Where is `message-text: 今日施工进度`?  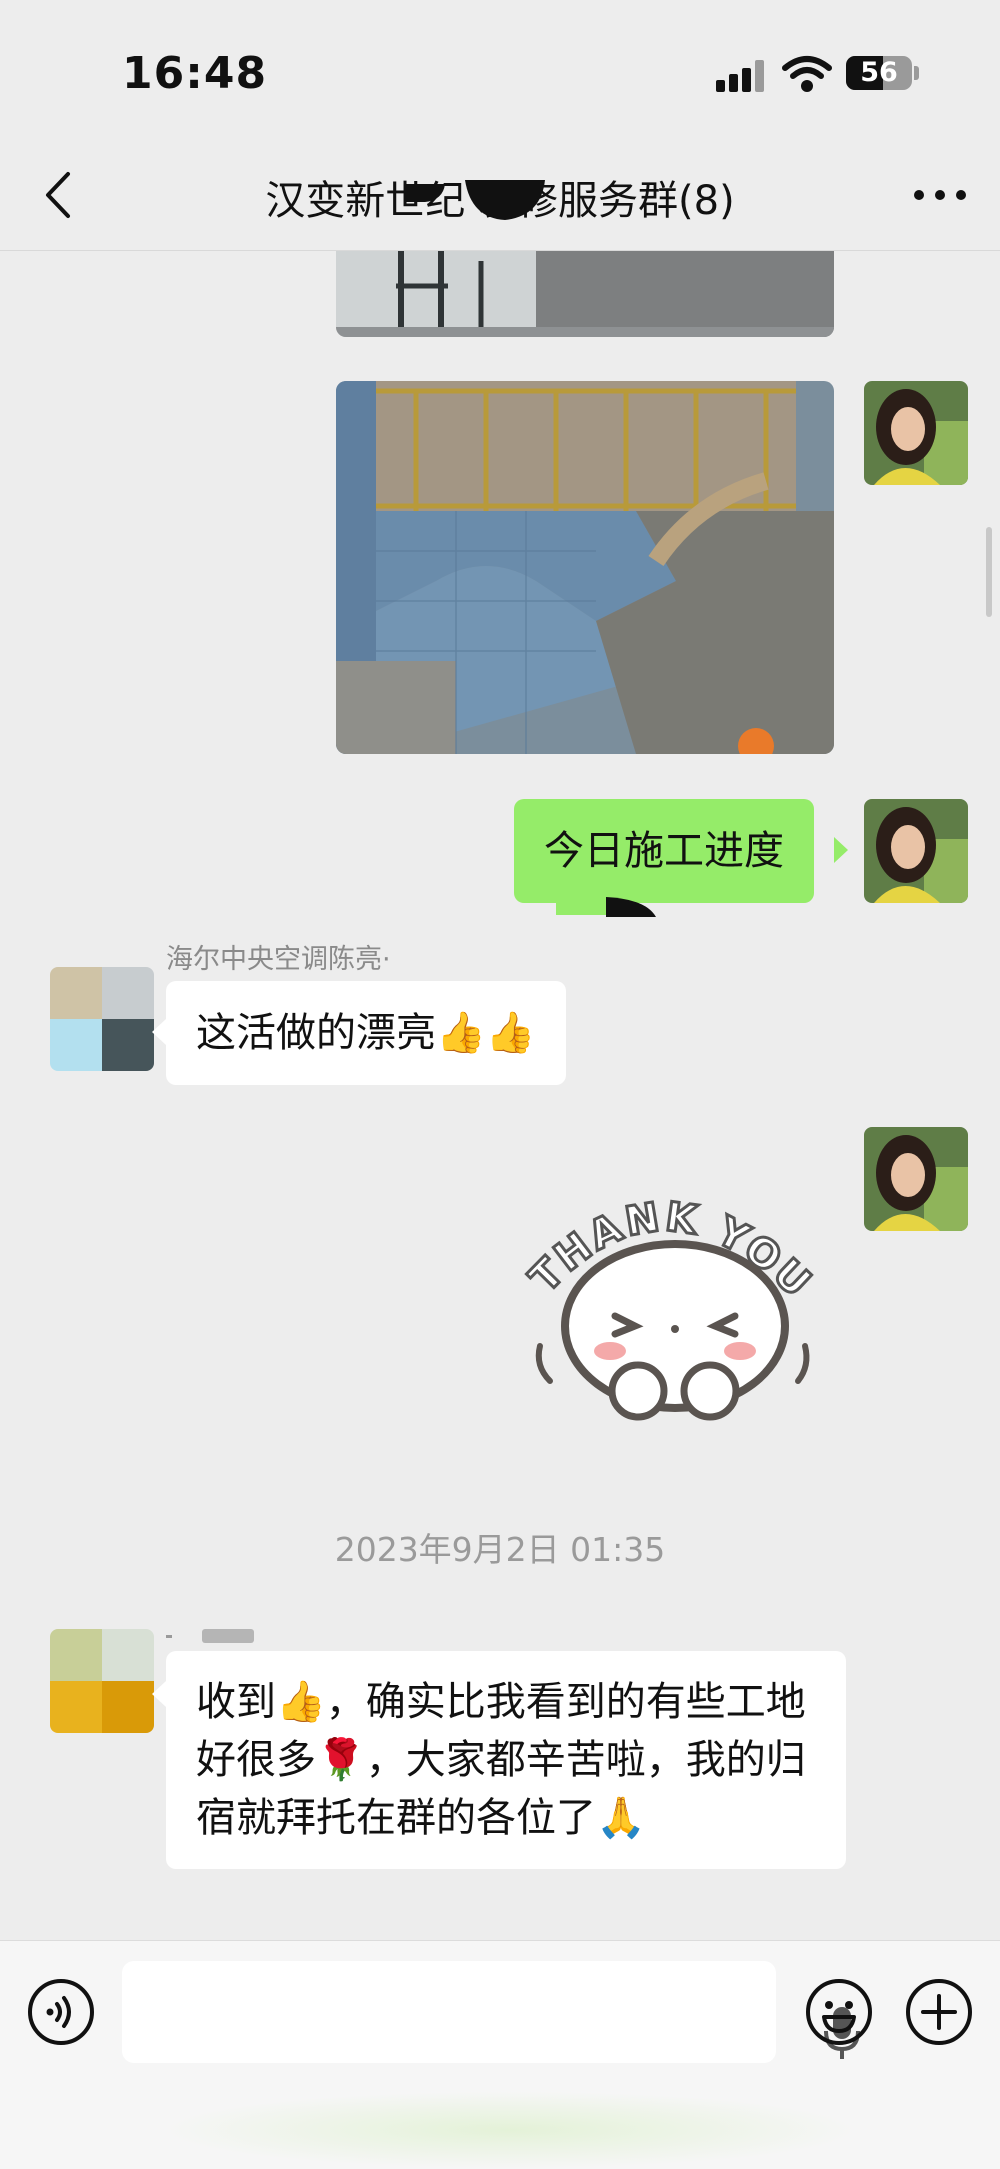
message-text: 今日施工进度 is located at coordinates (664, 851).